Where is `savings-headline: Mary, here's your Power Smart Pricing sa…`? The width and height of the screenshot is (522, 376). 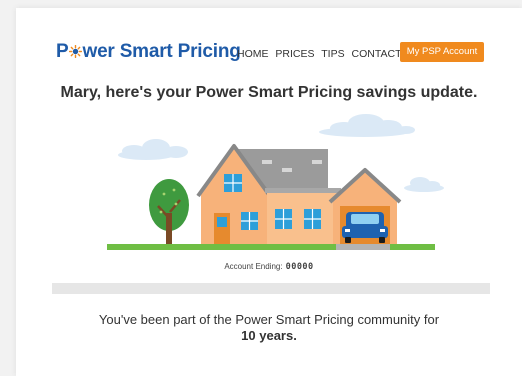 savings-headline: Mary, here's your Power Smart Pricing sa… is located at coordinates (269, 92).